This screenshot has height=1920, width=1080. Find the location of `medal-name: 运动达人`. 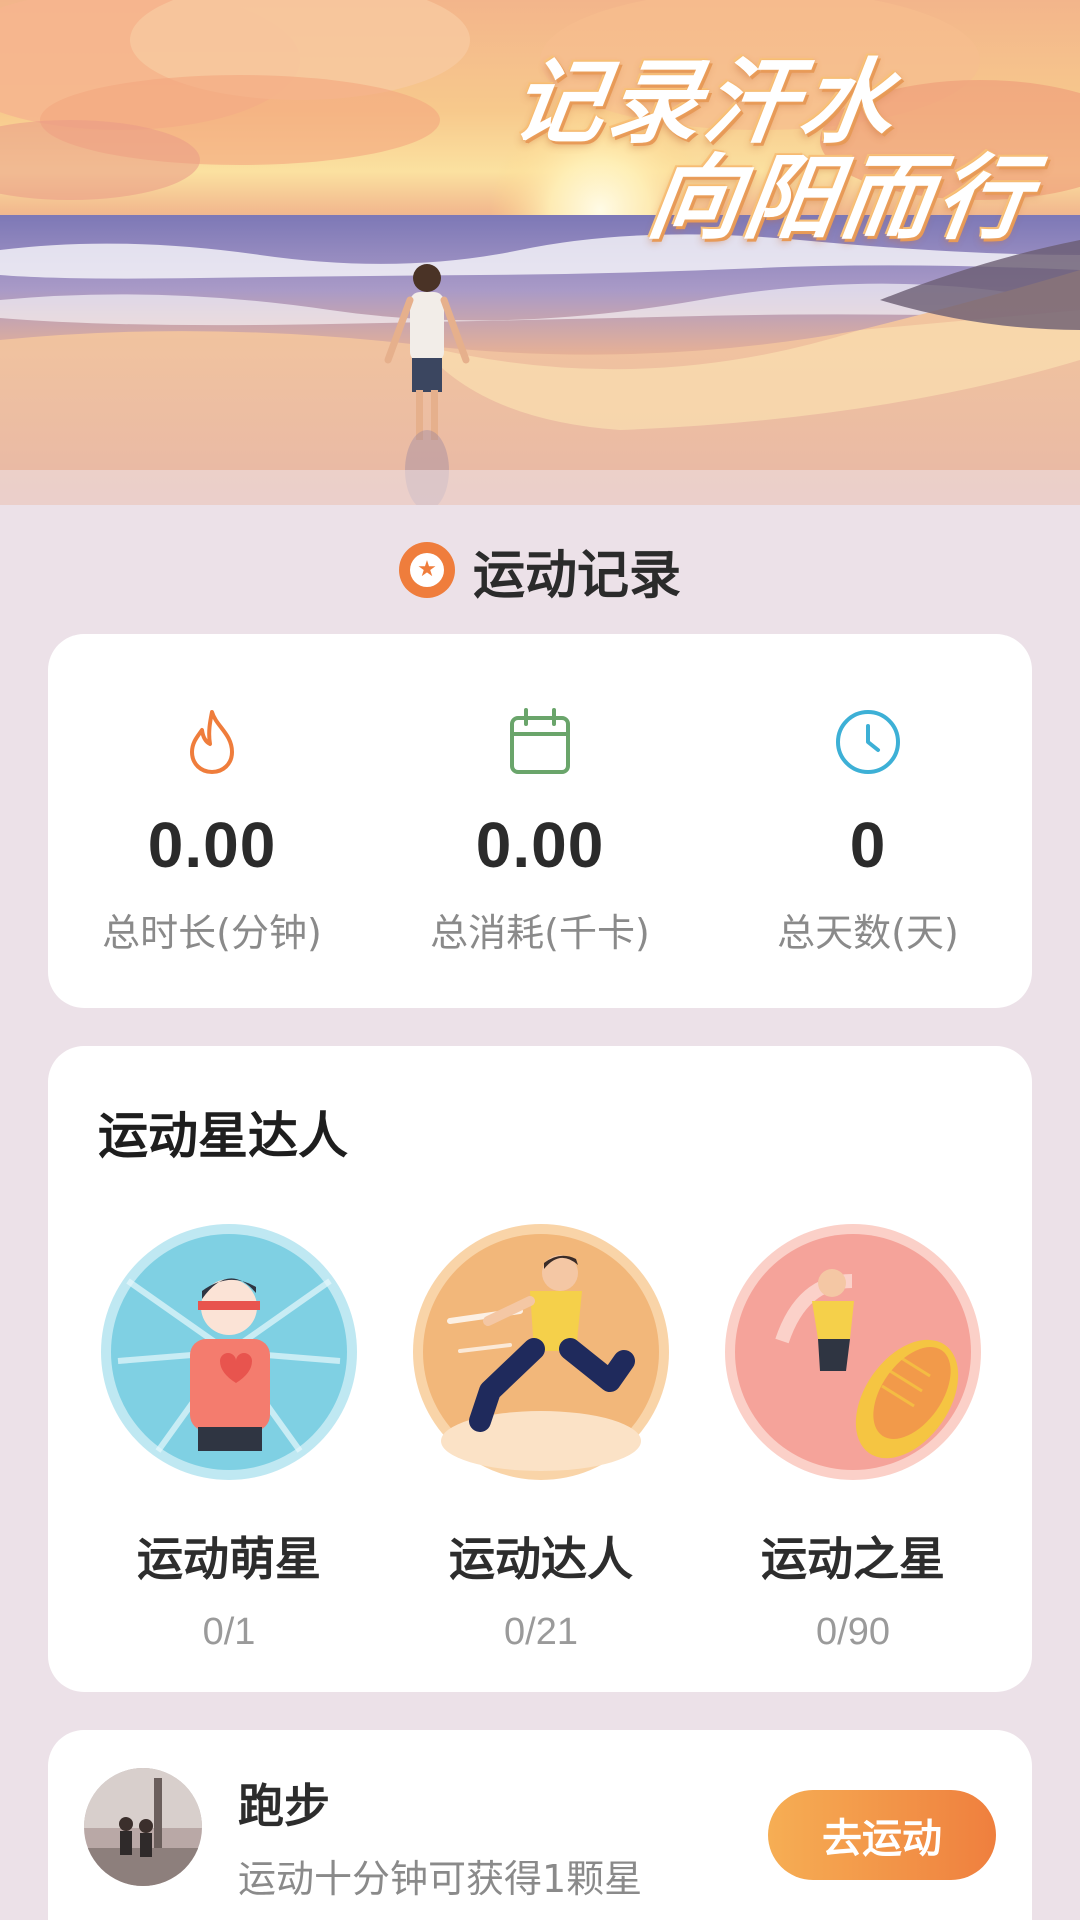

medal-name: 运动达人 is located at coordinates (541, 1559).